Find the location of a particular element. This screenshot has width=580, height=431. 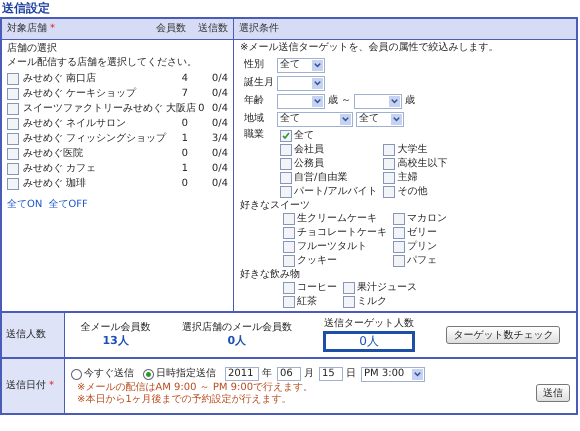

store-name: みせめぐ ケーキショップ is located at coordinates (80, 94).